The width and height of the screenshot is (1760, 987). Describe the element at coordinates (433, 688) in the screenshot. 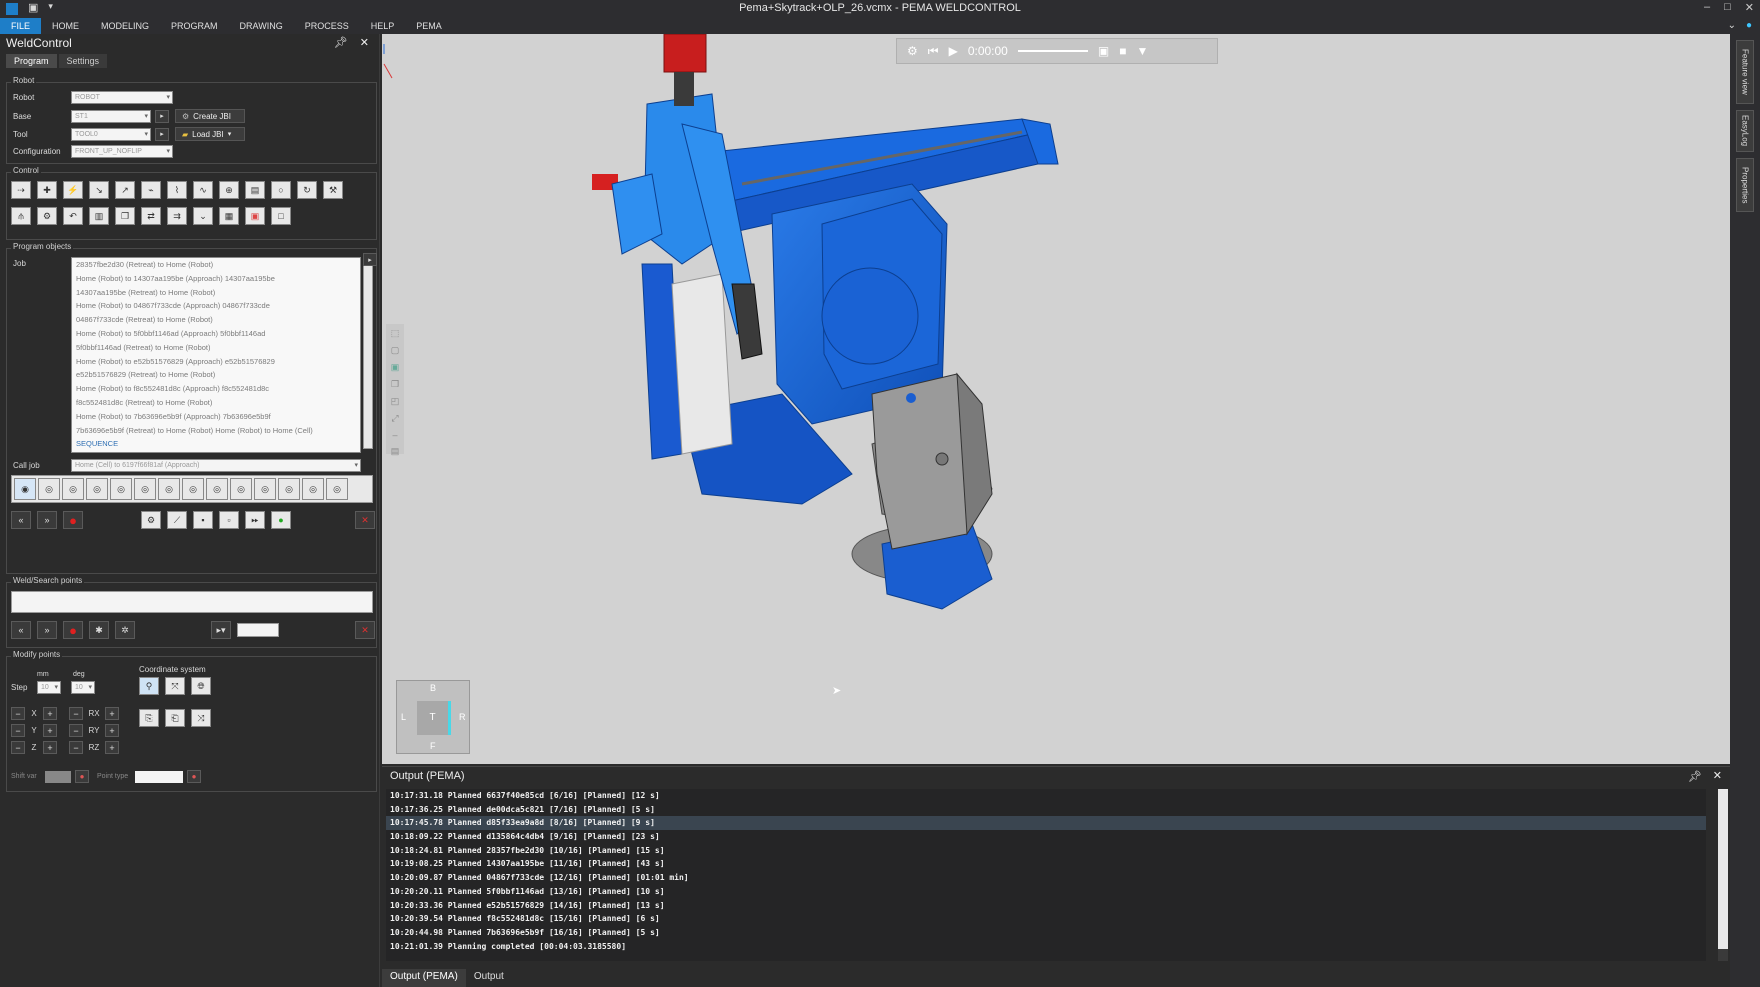

I see `nav-cube-top: B` at that location.